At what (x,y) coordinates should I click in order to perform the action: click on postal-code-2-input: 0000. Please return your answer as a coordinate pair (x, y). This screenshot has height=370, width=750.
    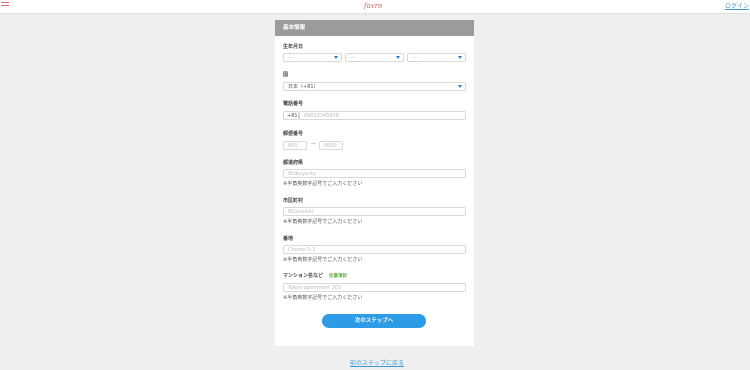
    Looking at the image, I should click on (331, 145).